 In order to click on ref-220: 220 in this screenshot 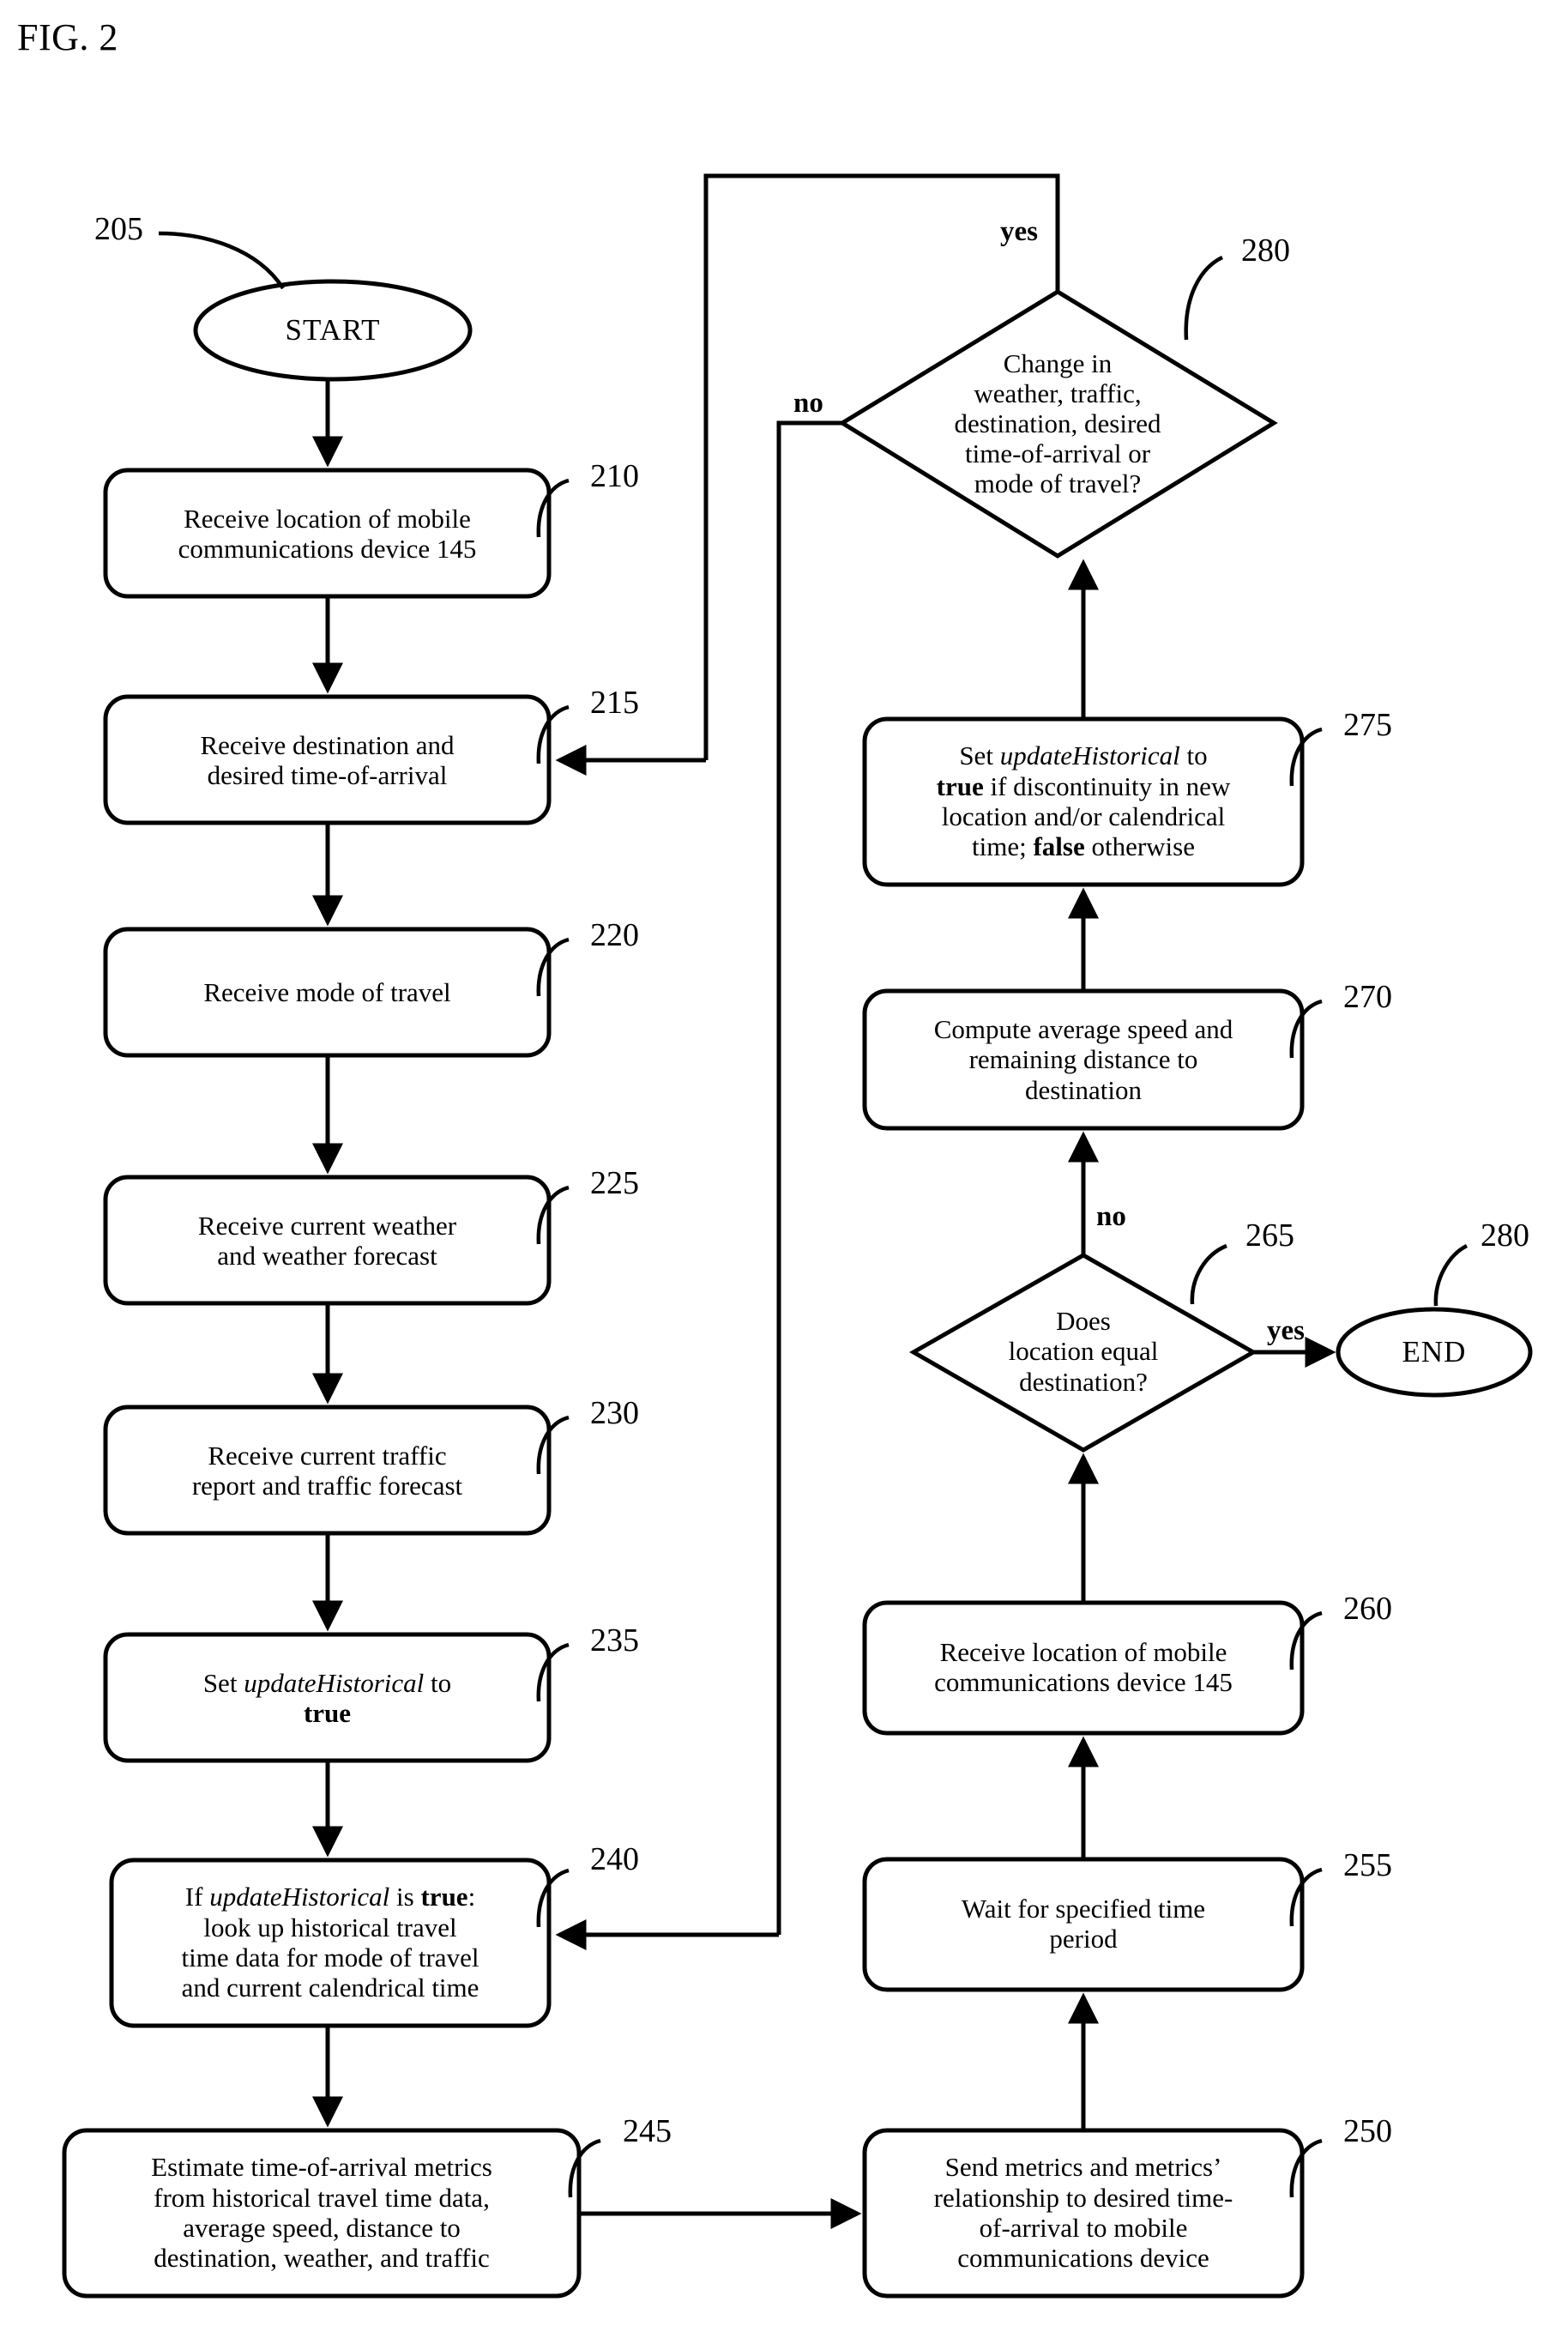, I will do `click(614, 935)`.